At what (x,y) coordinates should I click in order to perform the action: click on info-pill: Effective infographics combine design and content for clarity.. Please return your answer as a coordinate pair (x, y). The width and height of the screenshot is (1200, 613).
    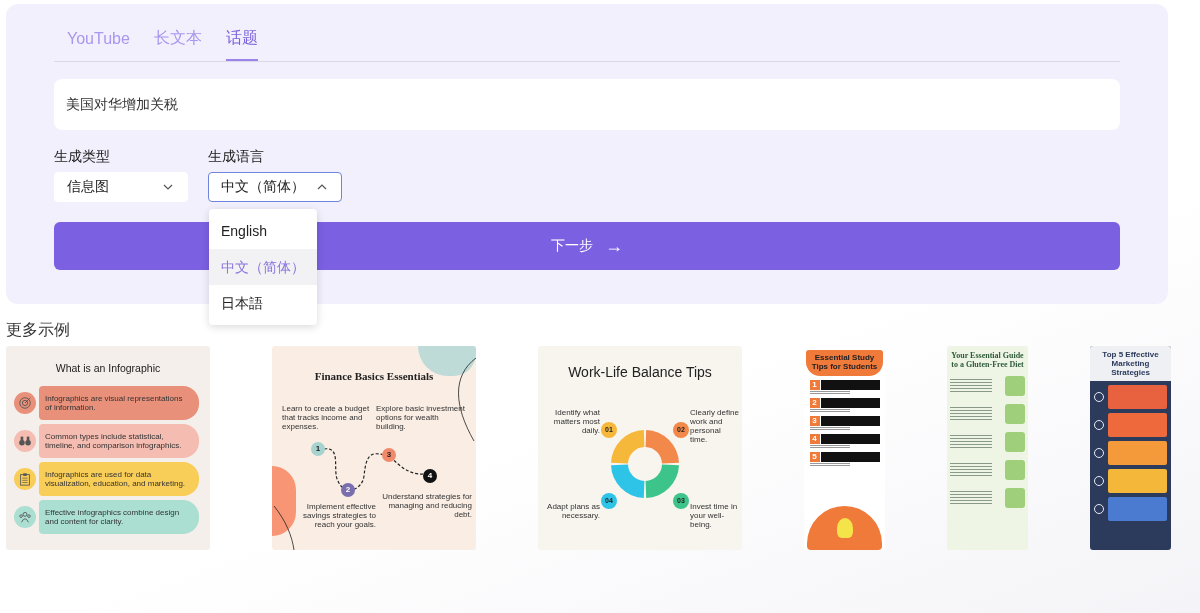
    Looking at the image, I should click on (119, 517).